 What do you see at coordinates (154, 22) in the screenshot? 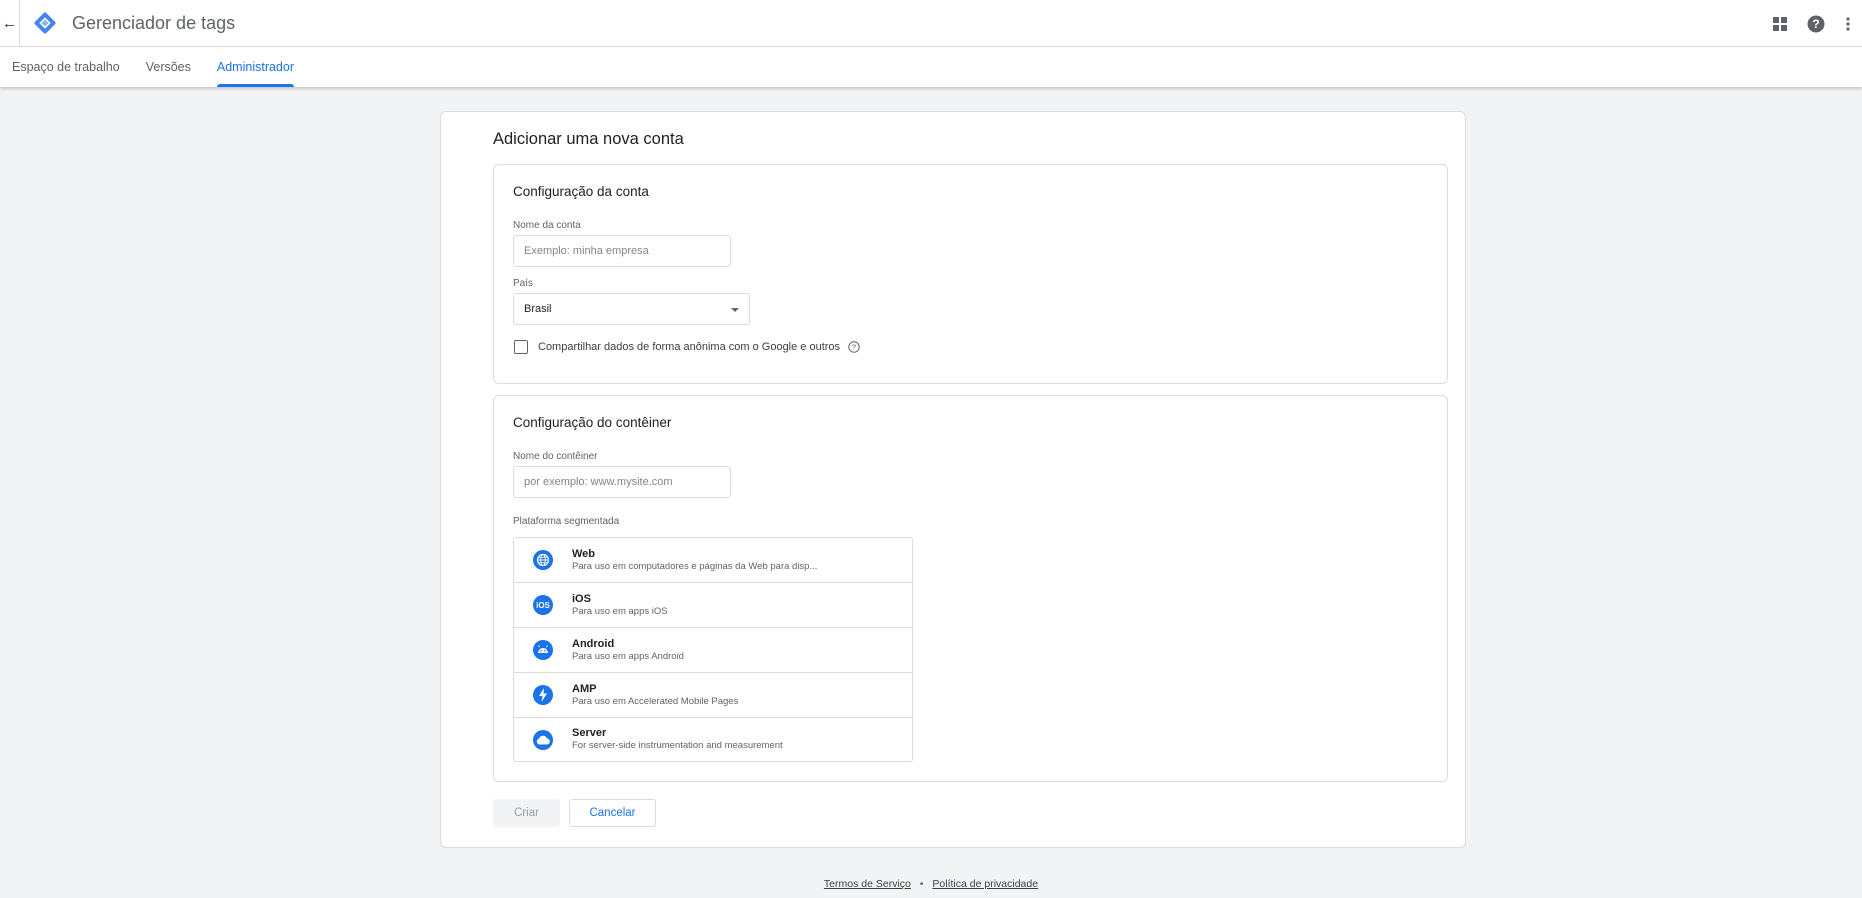
I see `app-title: Gerenciador de tags` at bounding box center [154, 22].